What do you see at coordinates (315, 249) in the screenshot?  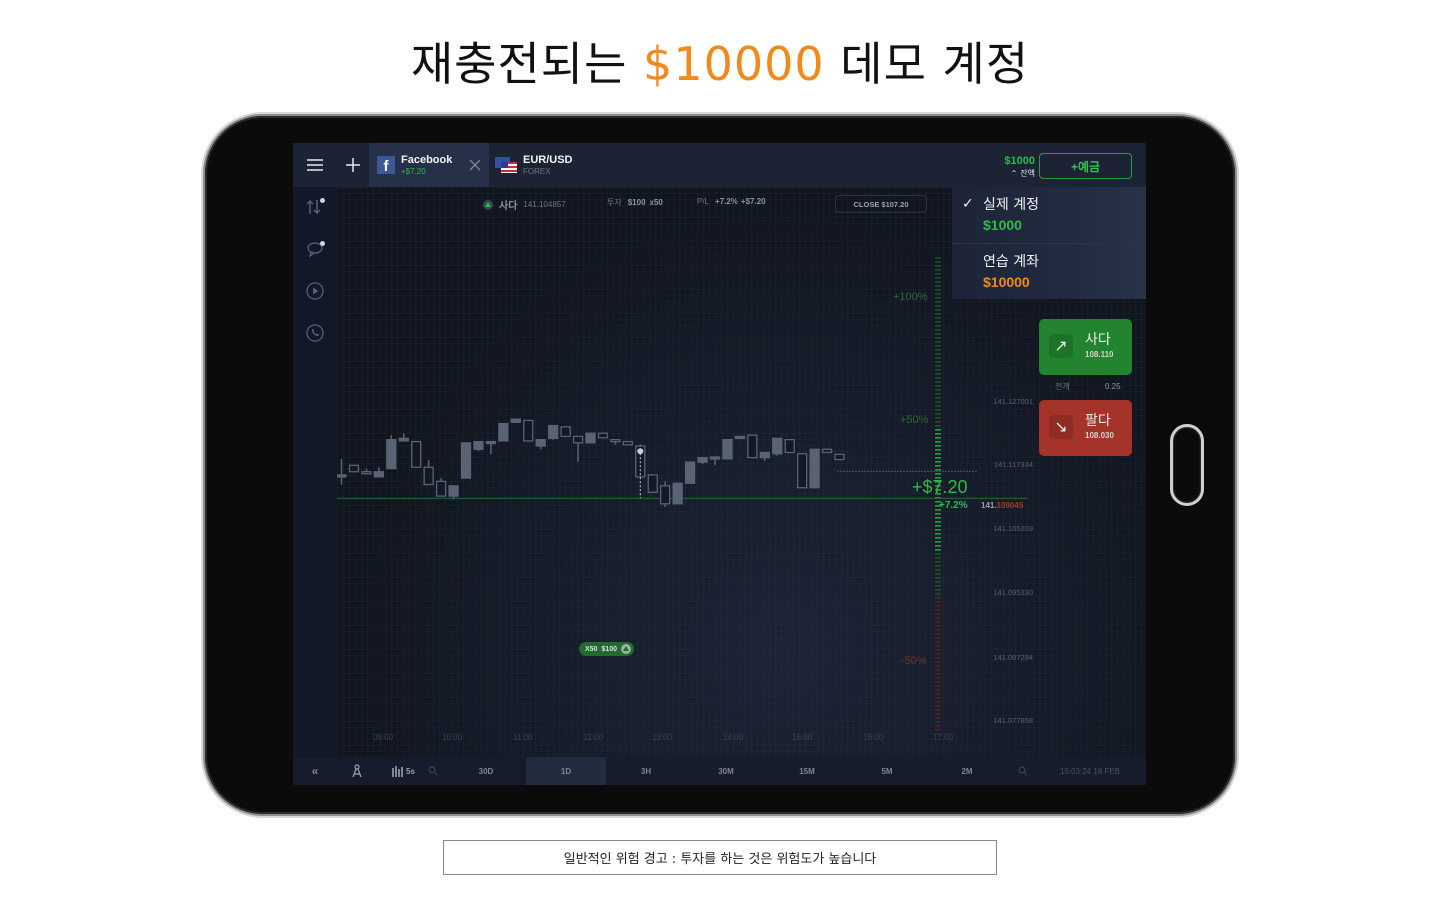 I see `chat-icon` at bounding box center [315, 249].